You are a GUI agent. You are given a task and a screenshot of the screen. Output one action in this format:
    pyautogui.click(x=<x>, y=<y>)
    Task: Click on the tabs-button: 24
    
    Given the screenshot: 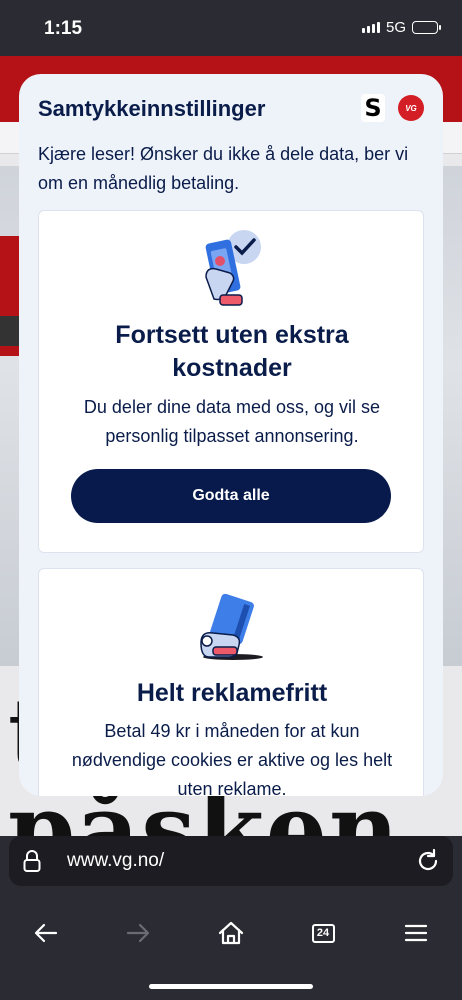 What is the action you would take?
    pyautogui.click(x=323, y=933)
    